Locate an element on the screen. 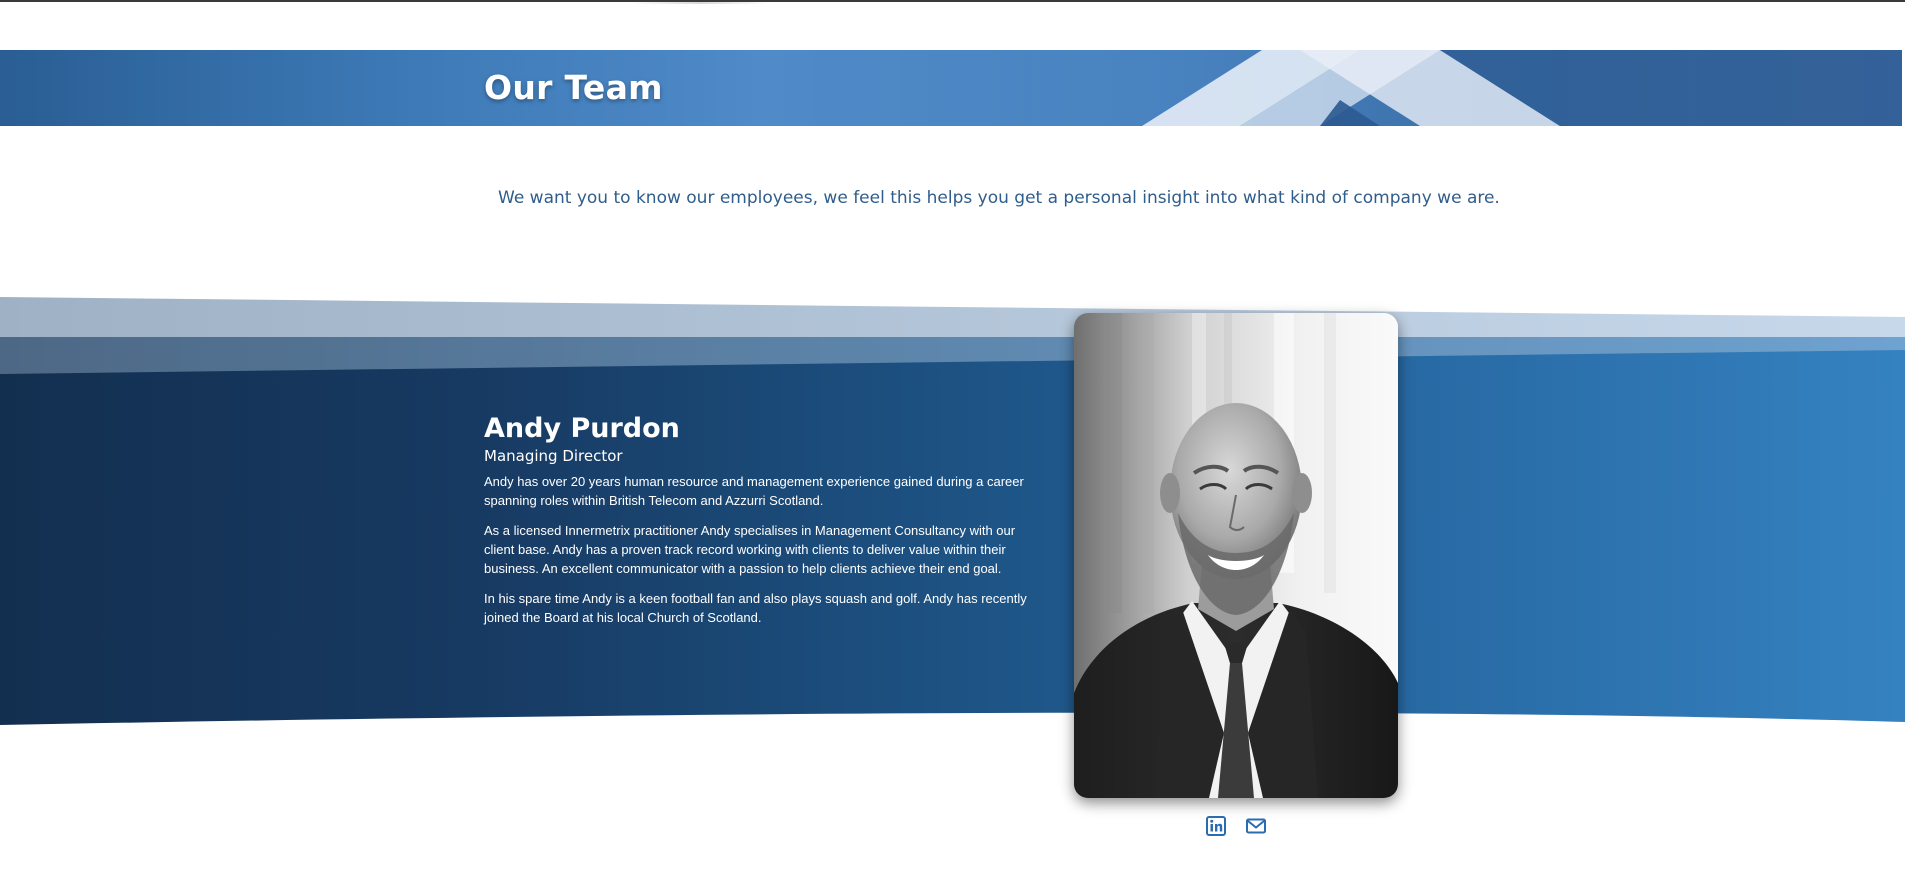 The image size is (1905, 880). banner-decoration is located at coordinates (951, 88).